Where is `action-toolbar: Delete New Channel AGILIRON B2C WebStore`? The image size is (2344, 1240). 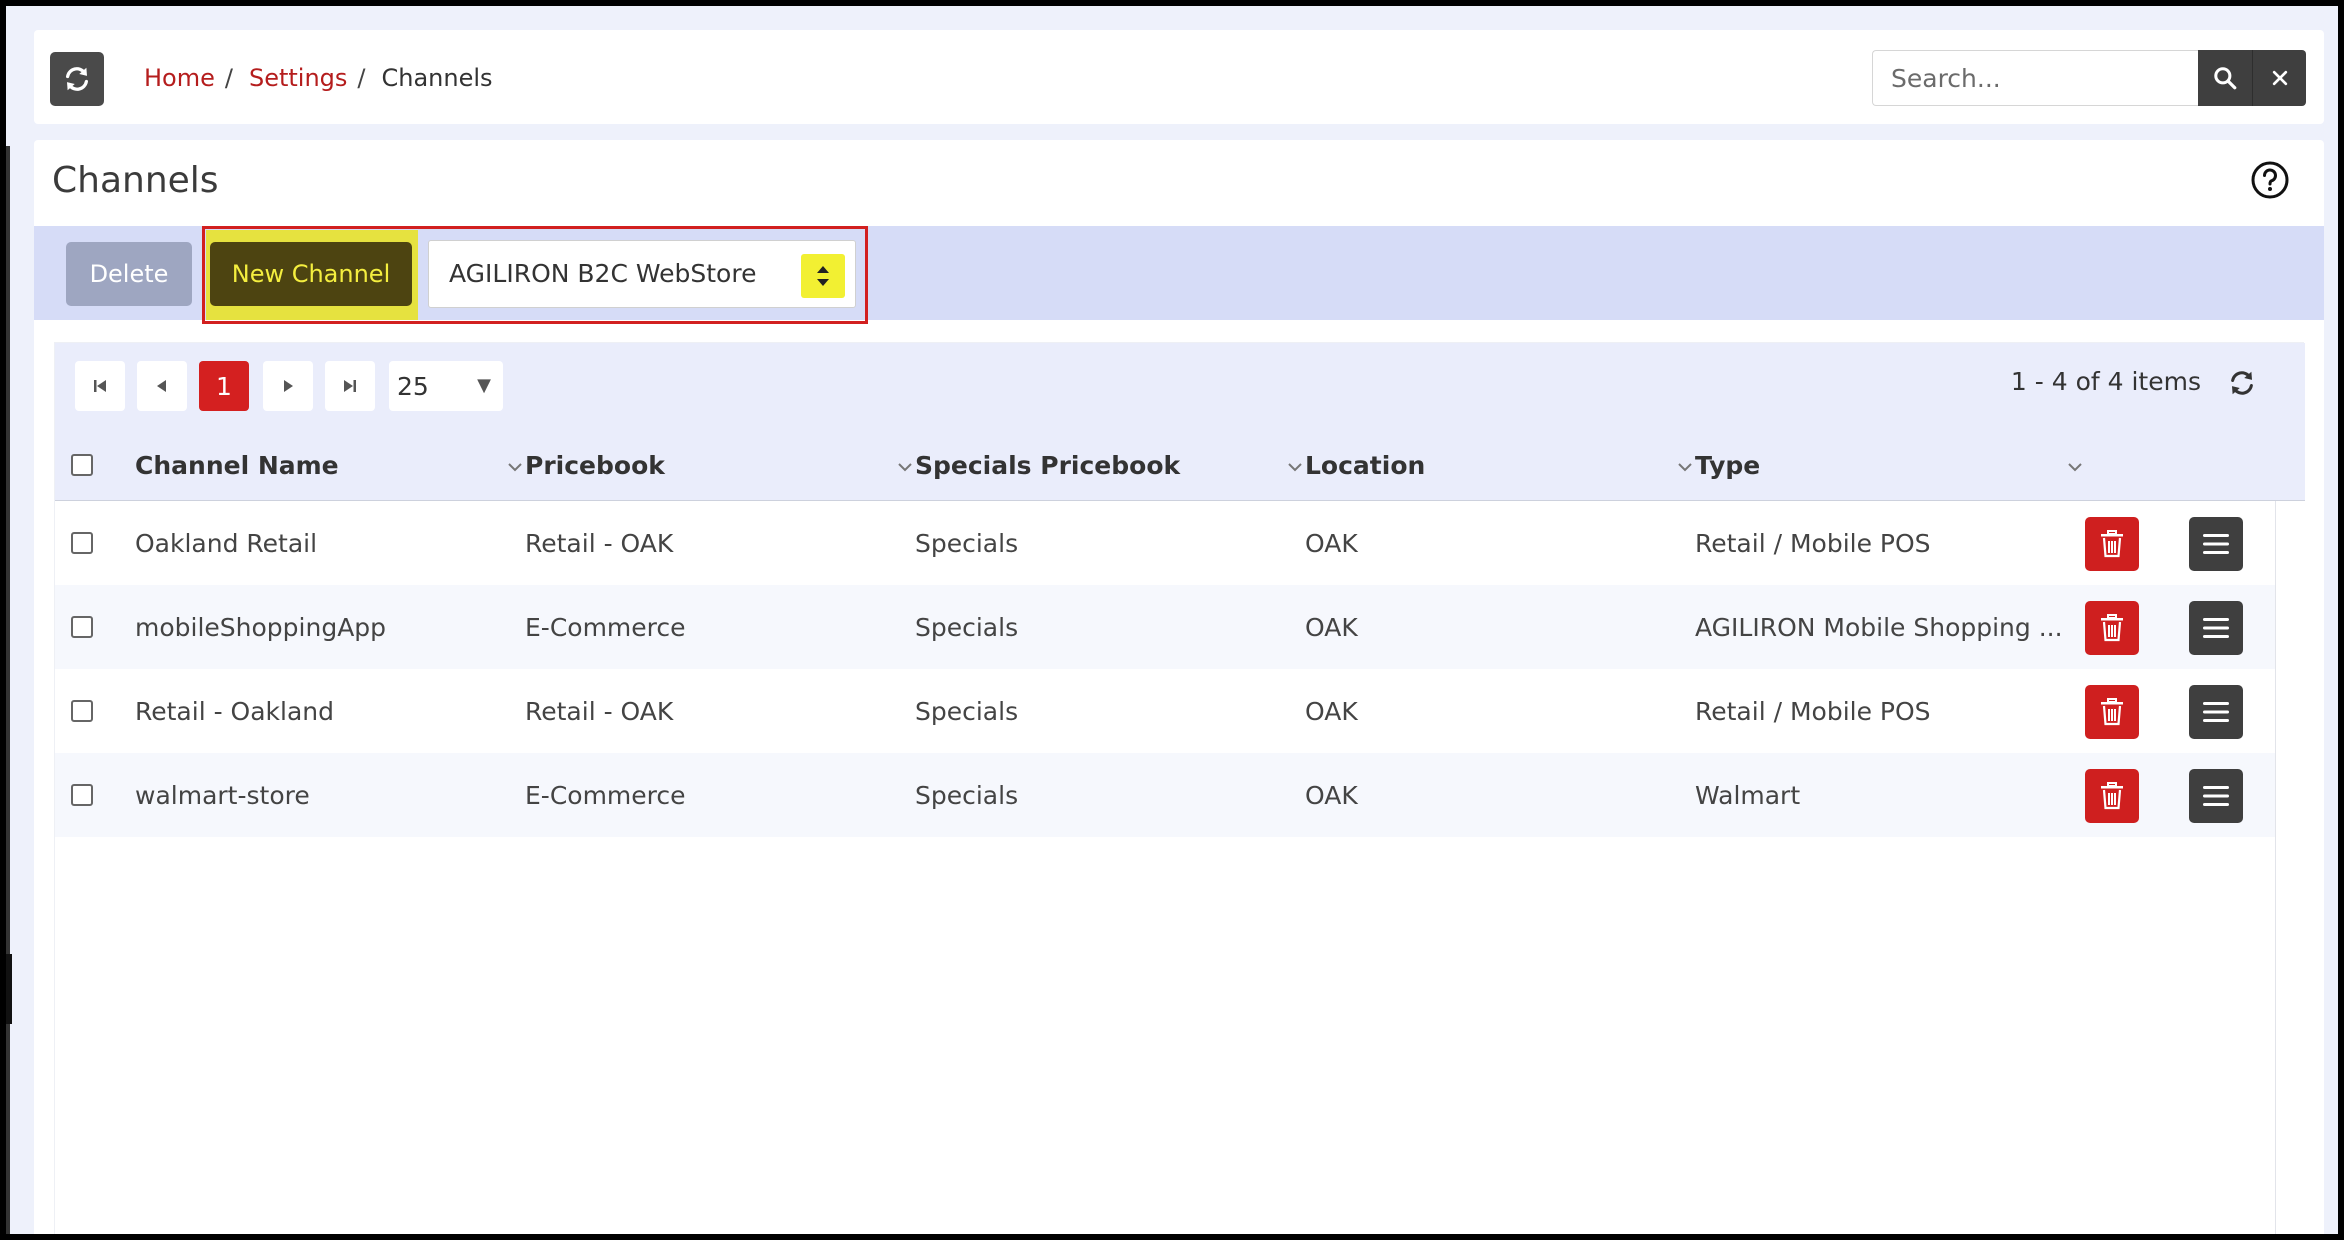
action-toolbar: Delete New Channel AGILIRON B2C WebStore is located at coordinates (1179, 275).